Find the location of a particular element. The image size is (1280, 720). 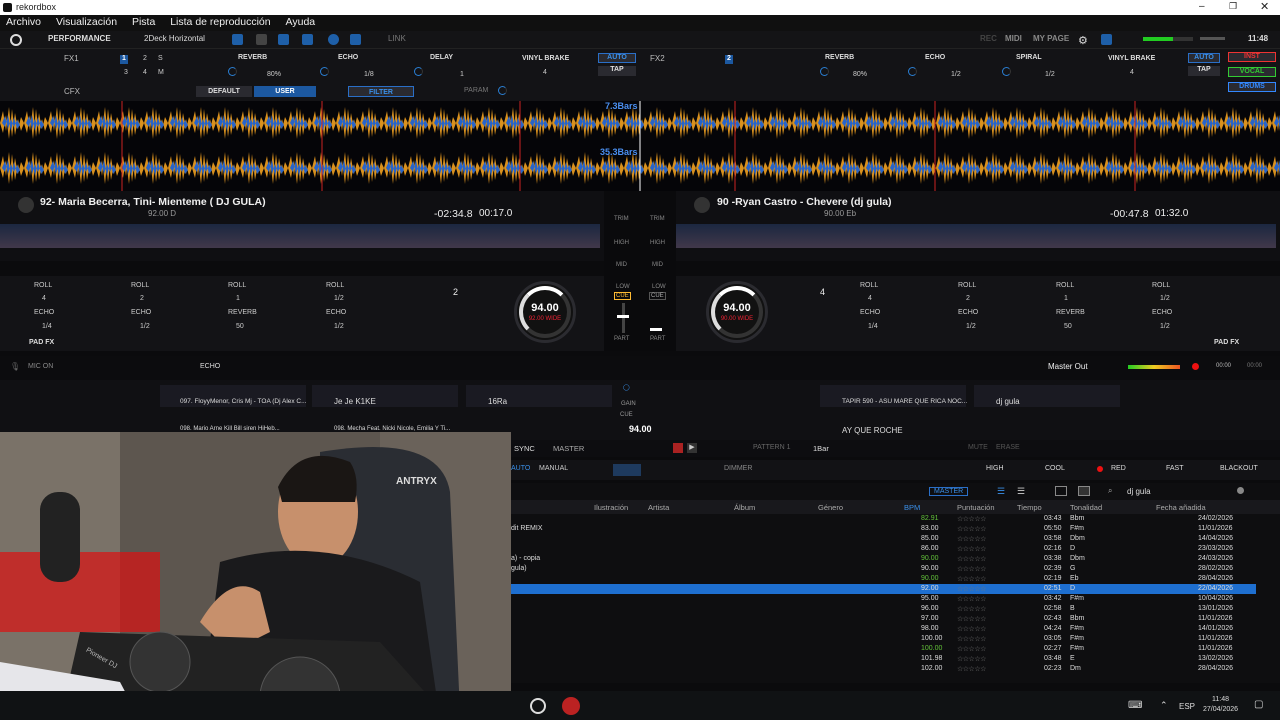

menu-lista: Lista de reproducción is located at coordinates (220, 22).